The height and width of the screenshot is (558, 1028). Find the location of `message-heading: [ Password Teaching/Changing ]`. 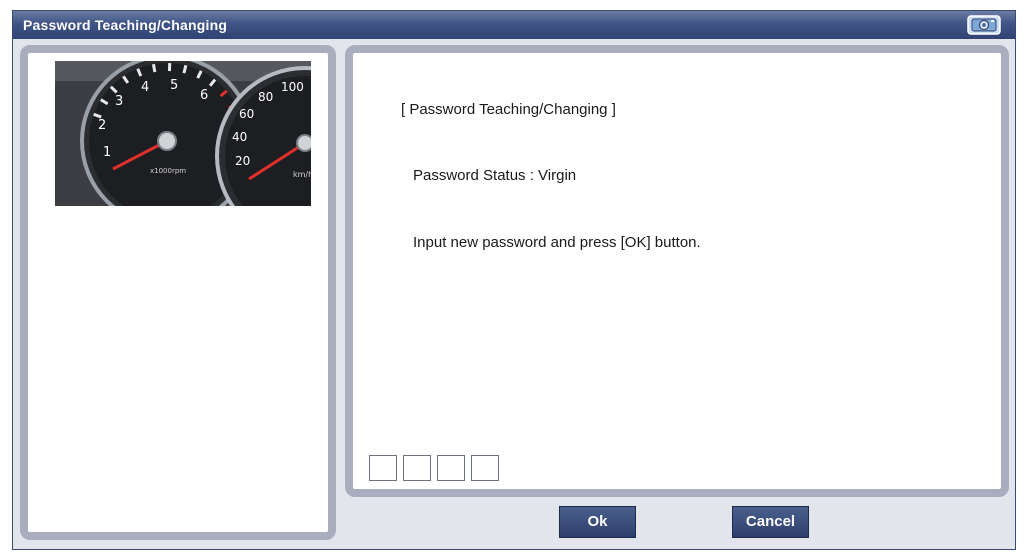

message-heading: [ Password Teaching/Changing ] is located at coordinates (508, 109).